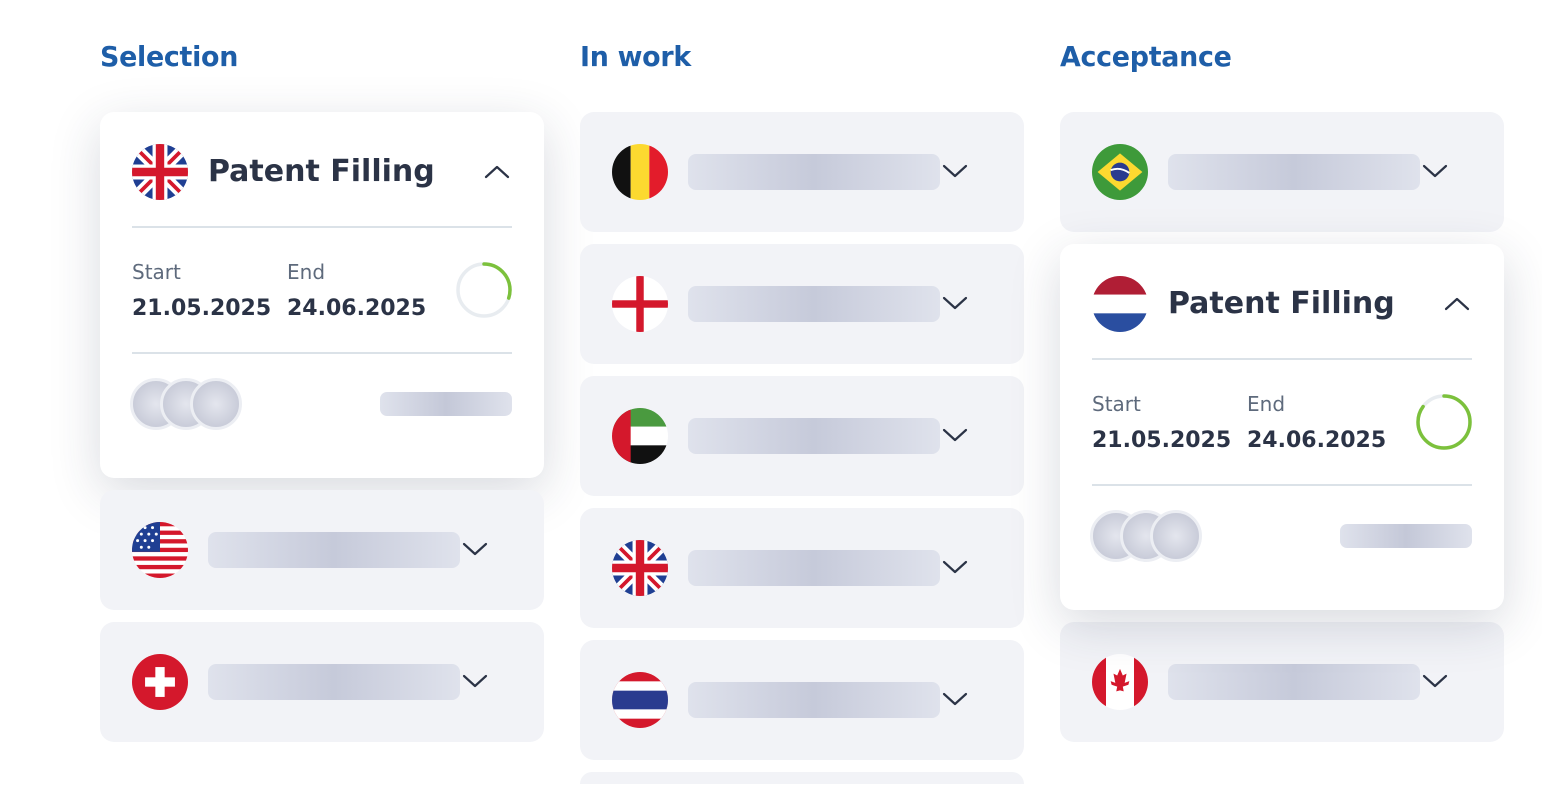 This screenshot has height=810, width=1542. Describe the element at coordinates (169, 56) in the screenshot. I see `column-title: Selection` at that location.